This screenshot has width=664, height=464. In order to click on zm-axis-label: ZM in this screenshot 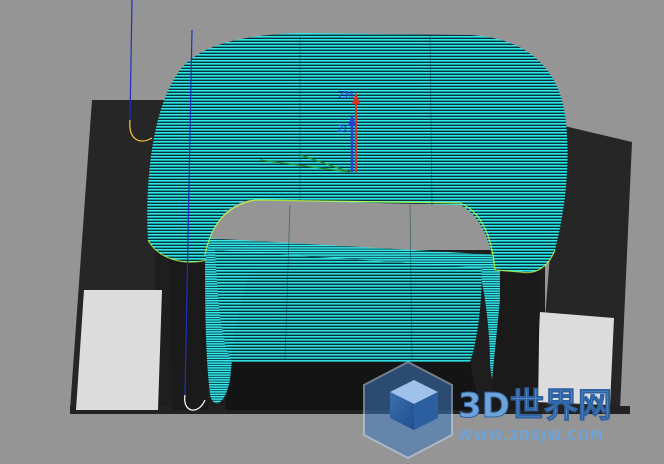, I will do `click(345, 95)`.